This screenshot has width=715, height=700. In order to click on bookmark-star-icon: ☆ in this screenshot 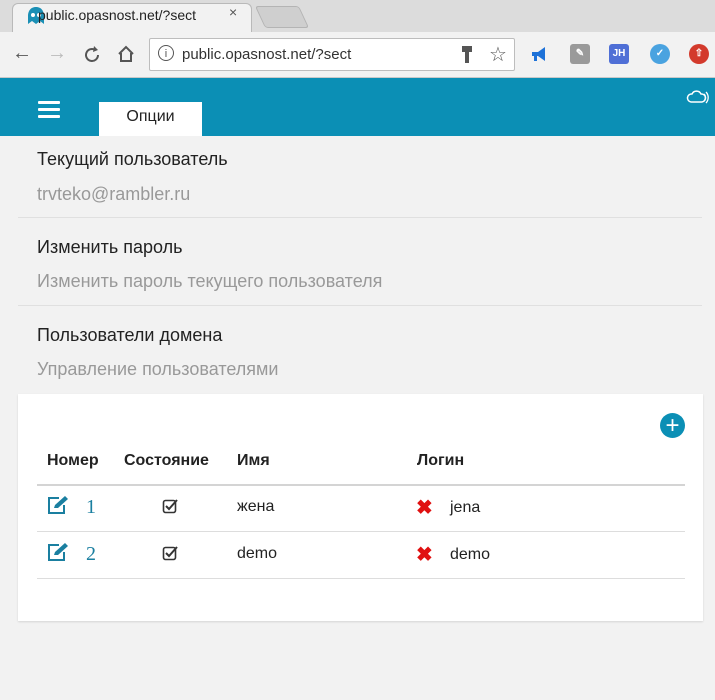, I will do `click(498, 54)`.